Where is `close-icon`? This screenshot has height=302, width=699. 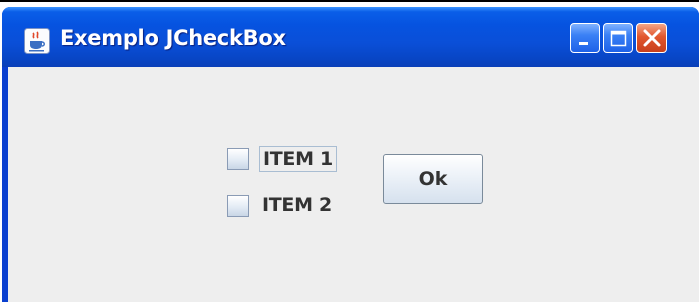
close-icon is located at coordinates (652, 38).